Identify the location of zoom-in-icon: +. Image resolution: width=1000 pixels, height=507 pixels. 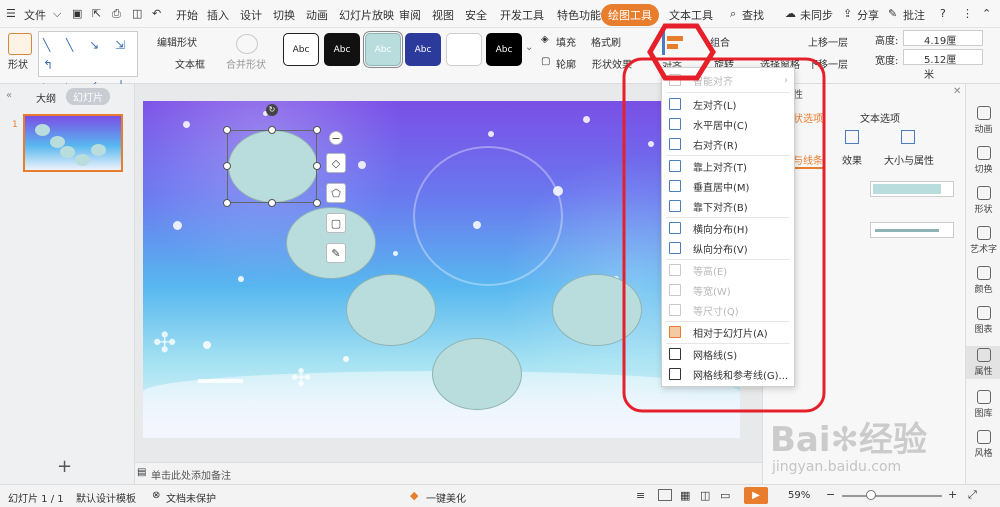
(952, 494).